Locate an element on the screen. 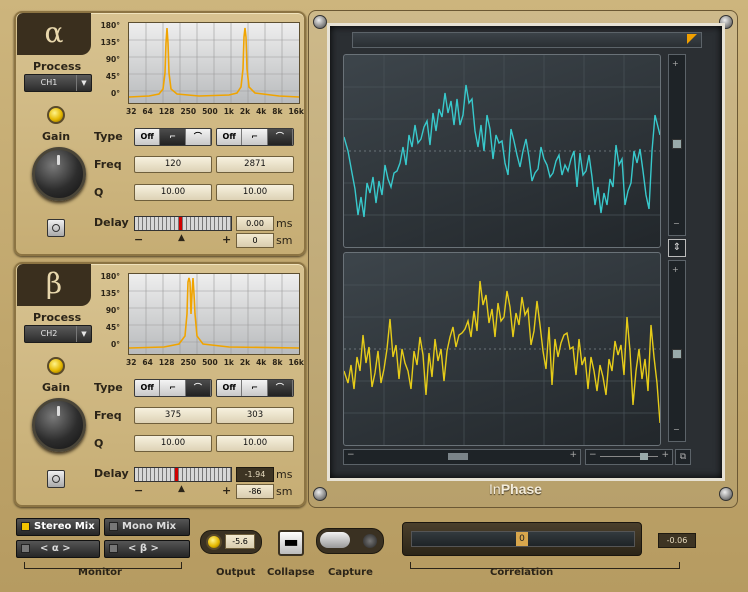 The image size is (748, 592). q-label: Q is located at coordinates (99, 443).